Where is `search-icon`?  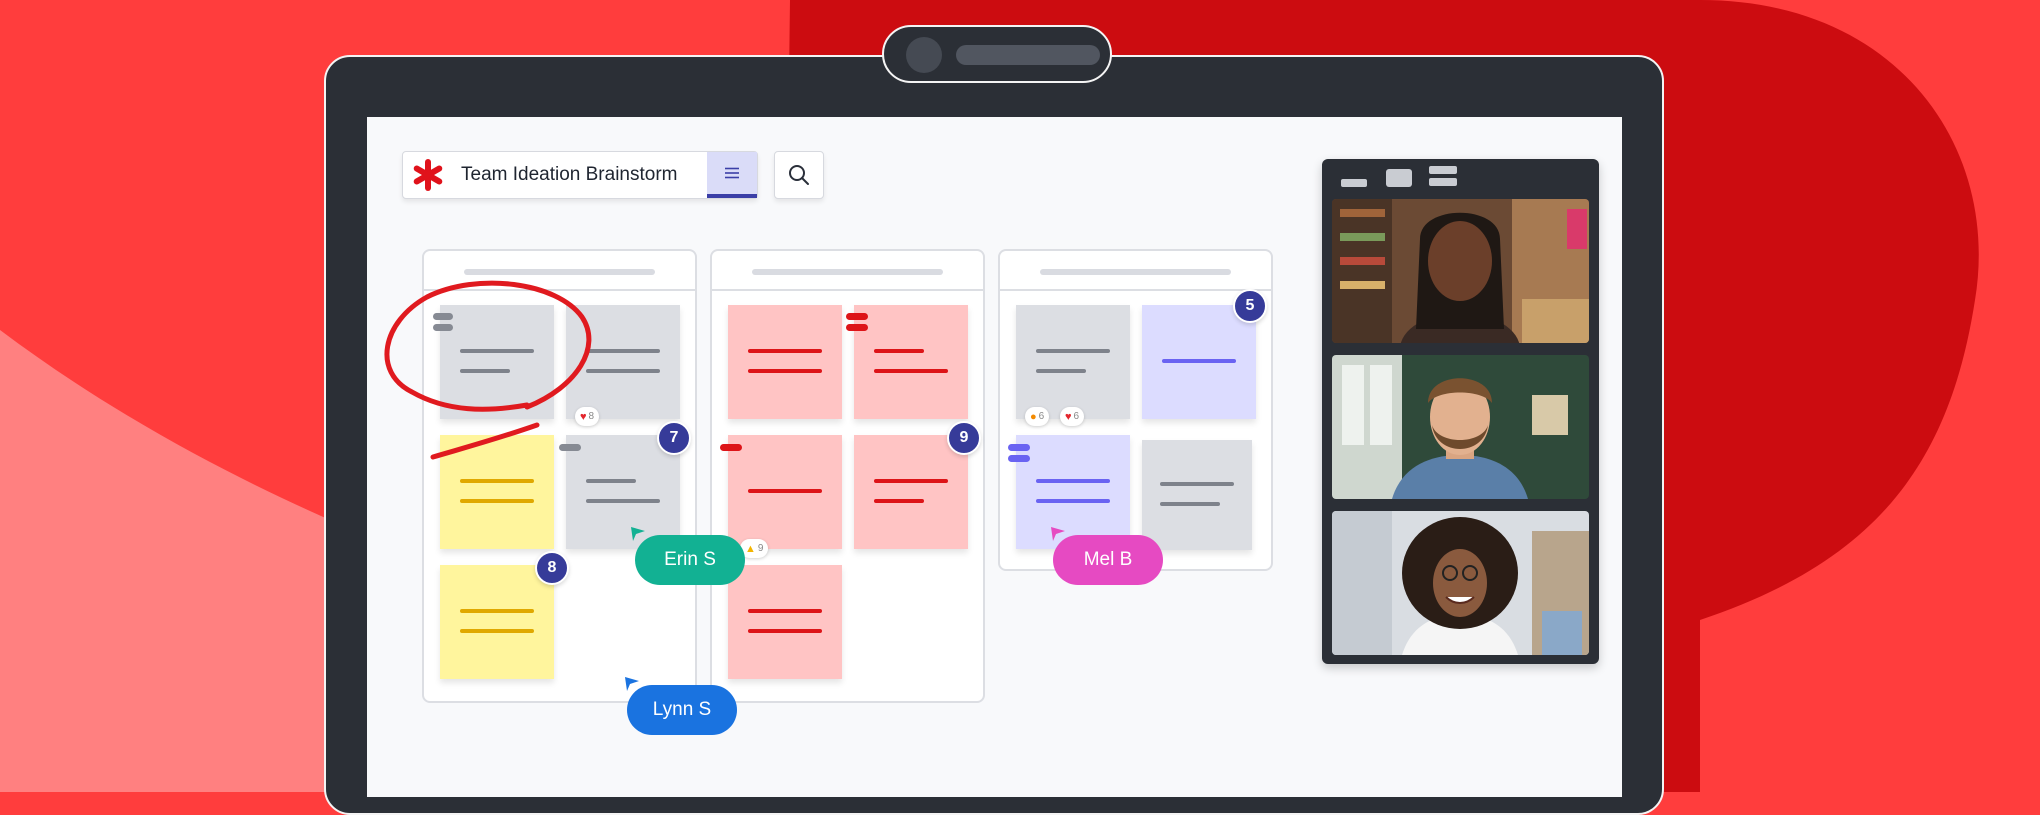
search-icon is located at coordinates (799, 175).